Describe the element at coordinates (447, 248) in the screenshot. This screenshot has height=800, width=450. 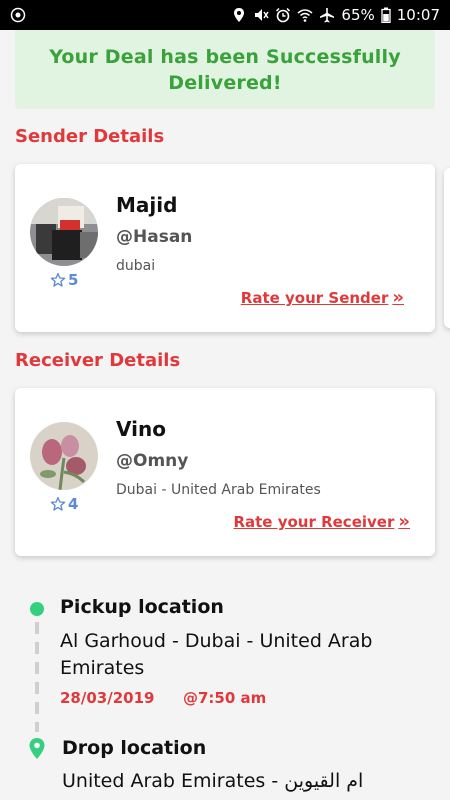
I see `next-card-peek` at that location.